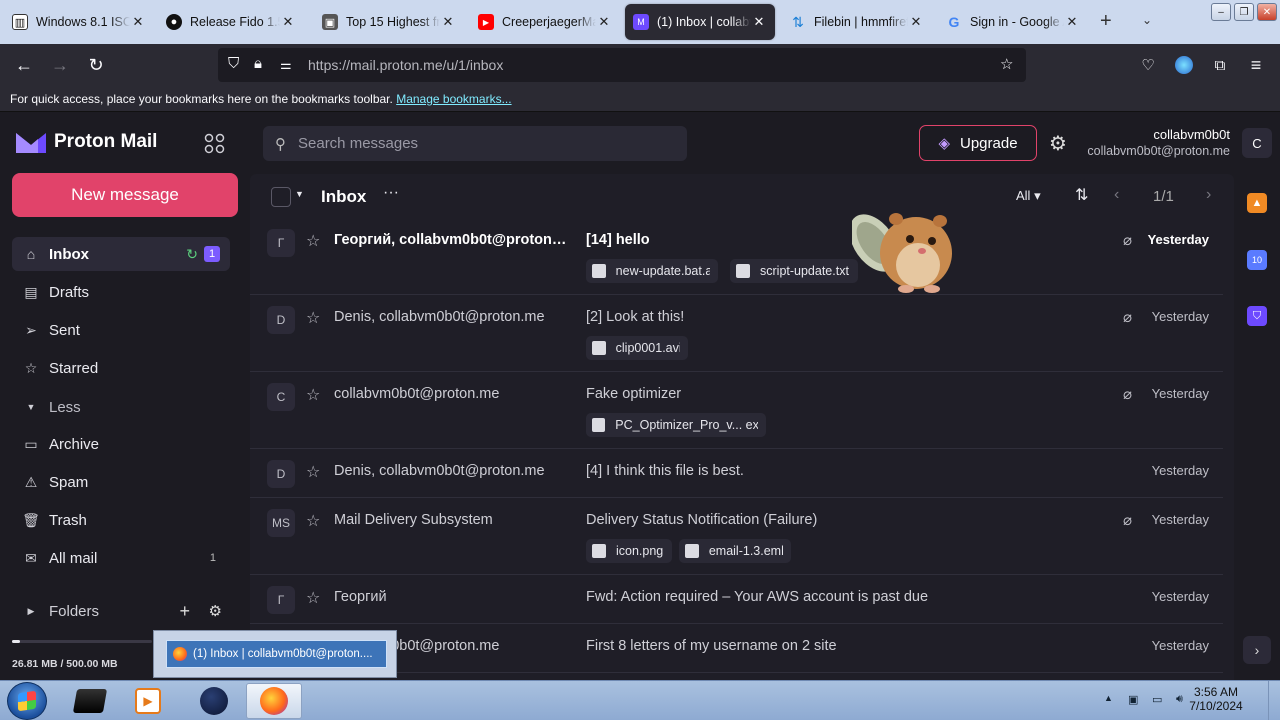 This screenshot has width=1280, height=720. What do you see at coordinates (599, 271) in the screenshot?
I see `file-icon` at bounding box center [599, 271].